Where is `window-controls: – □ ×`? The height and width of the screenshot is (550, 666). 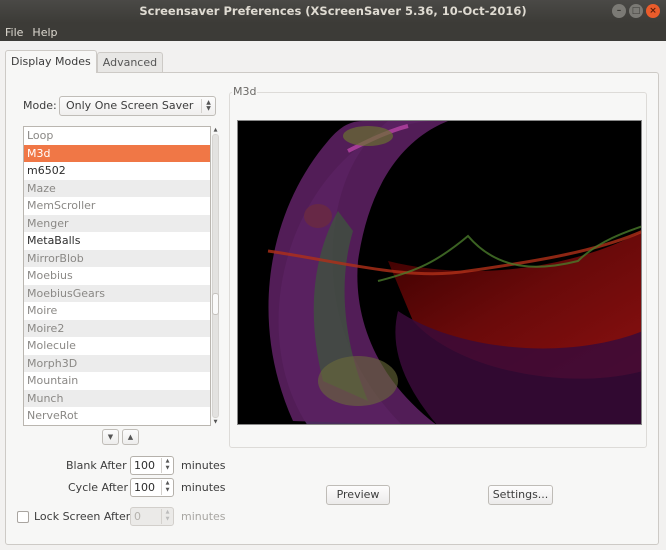
window-controls: – □ × is located at coordinates (636, 11).